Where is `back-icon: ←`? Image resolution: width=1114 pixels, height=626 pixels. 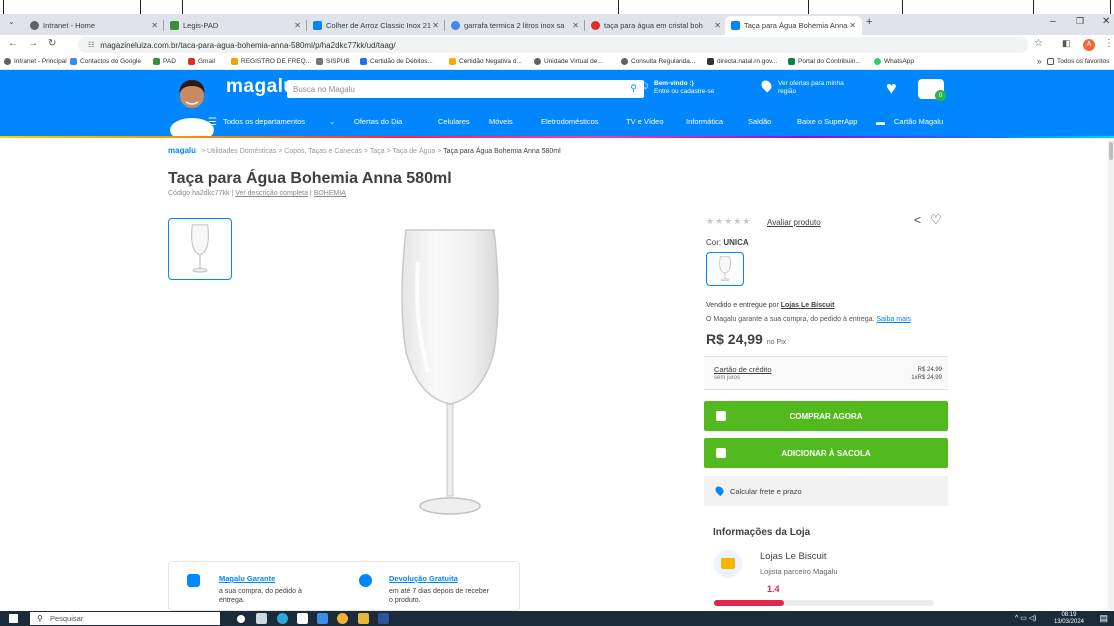 back-icon: ← is located at coordinates (13, 43).